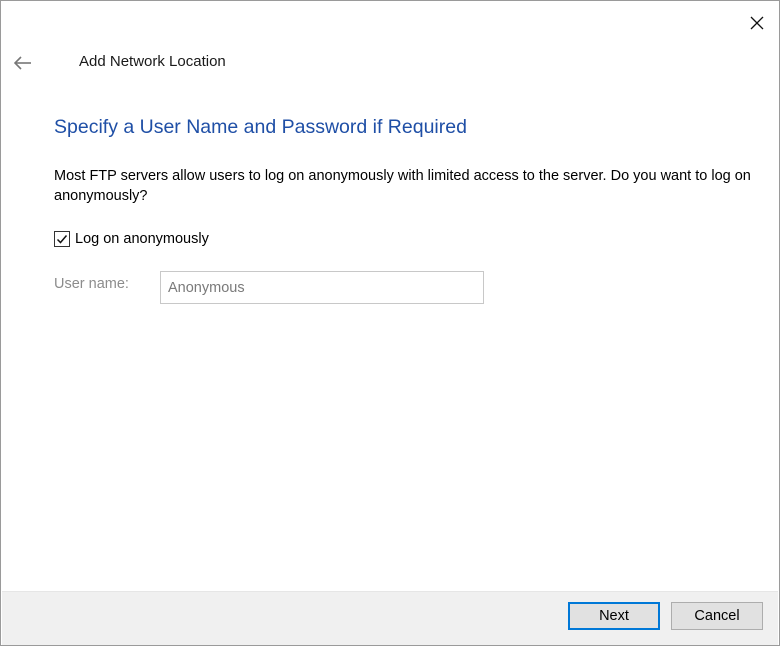 The height and width of the screenshot is (646, 780). I want to click on anonymous-checkbox-row: Log on anonymously, so click(131, 239).